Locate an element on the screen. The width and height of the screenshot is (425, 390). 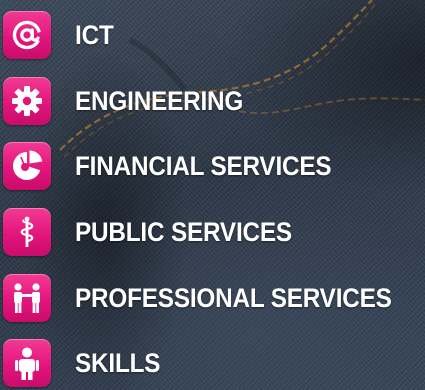
sector-label: ENGINEERING is located at coordinates (159, 100).